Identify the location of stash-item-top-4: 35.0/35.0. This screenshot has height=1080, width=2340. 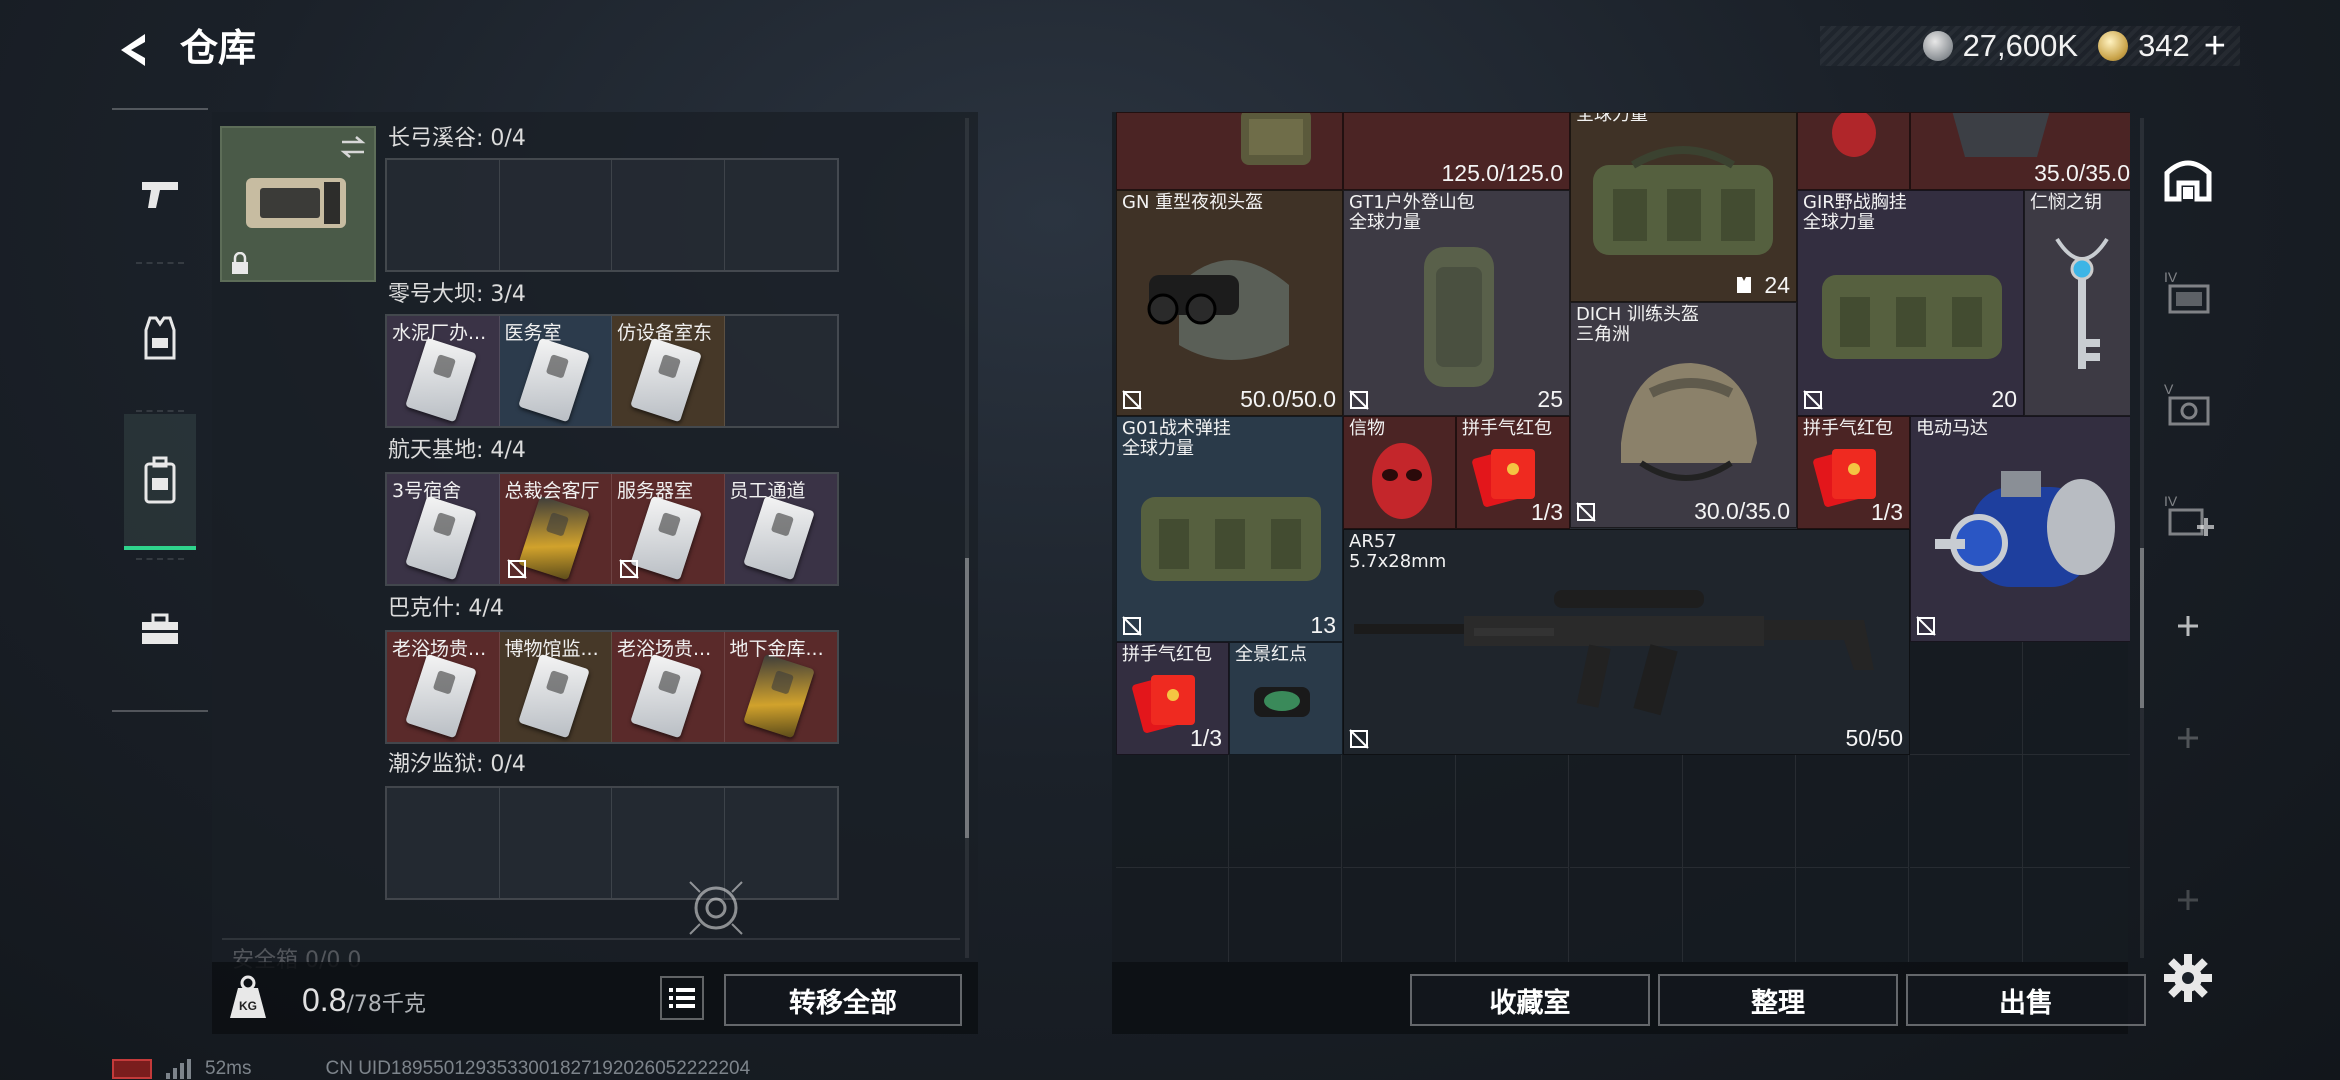
(2020, 151).